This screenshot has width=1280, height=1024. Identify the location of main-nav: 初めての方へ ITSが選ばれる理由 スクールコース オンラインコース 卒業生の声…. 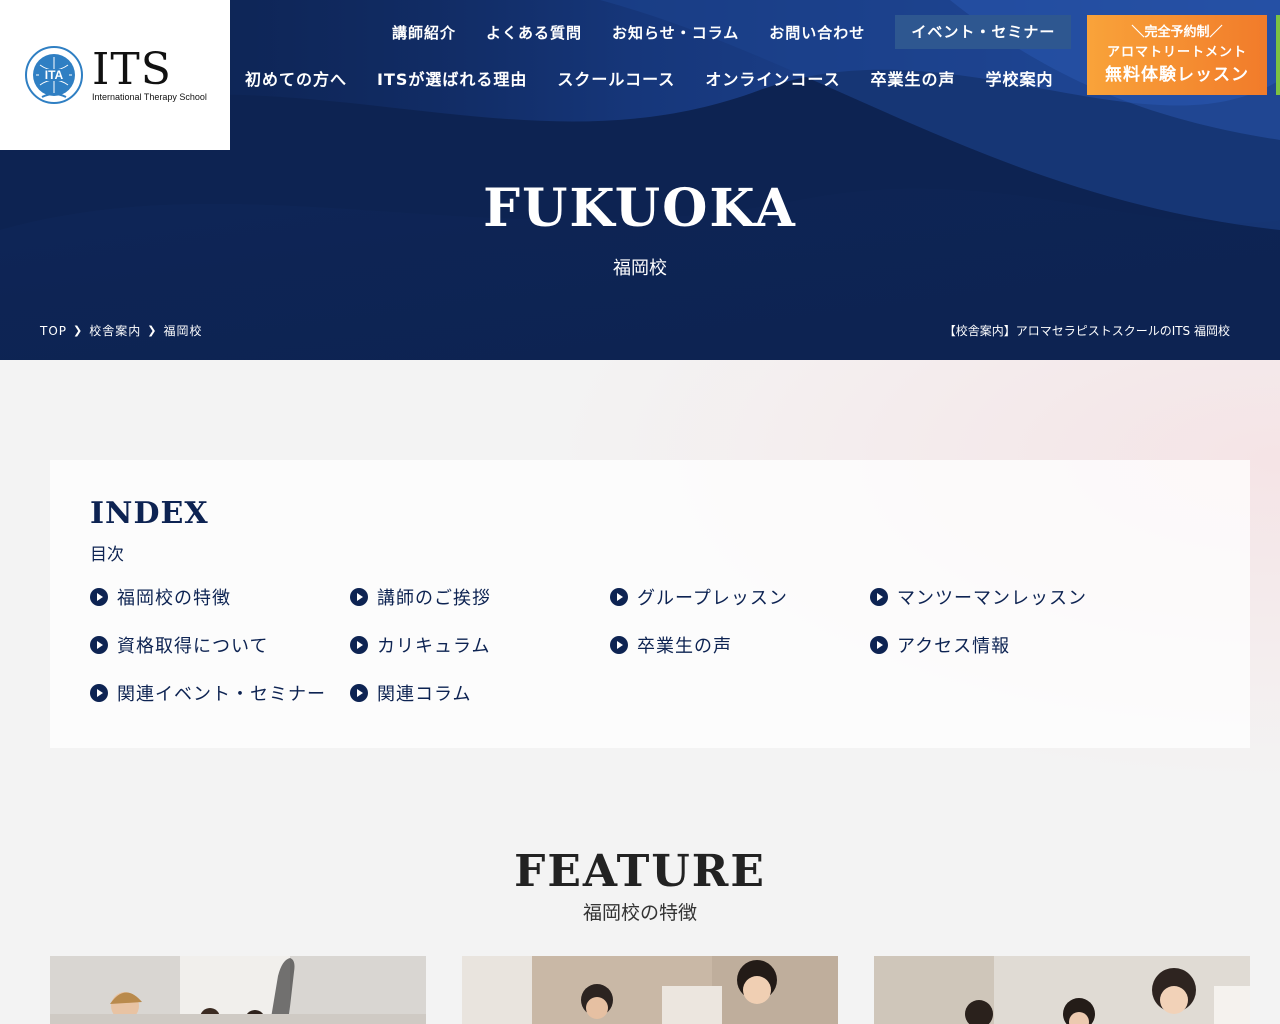
(664, 78).